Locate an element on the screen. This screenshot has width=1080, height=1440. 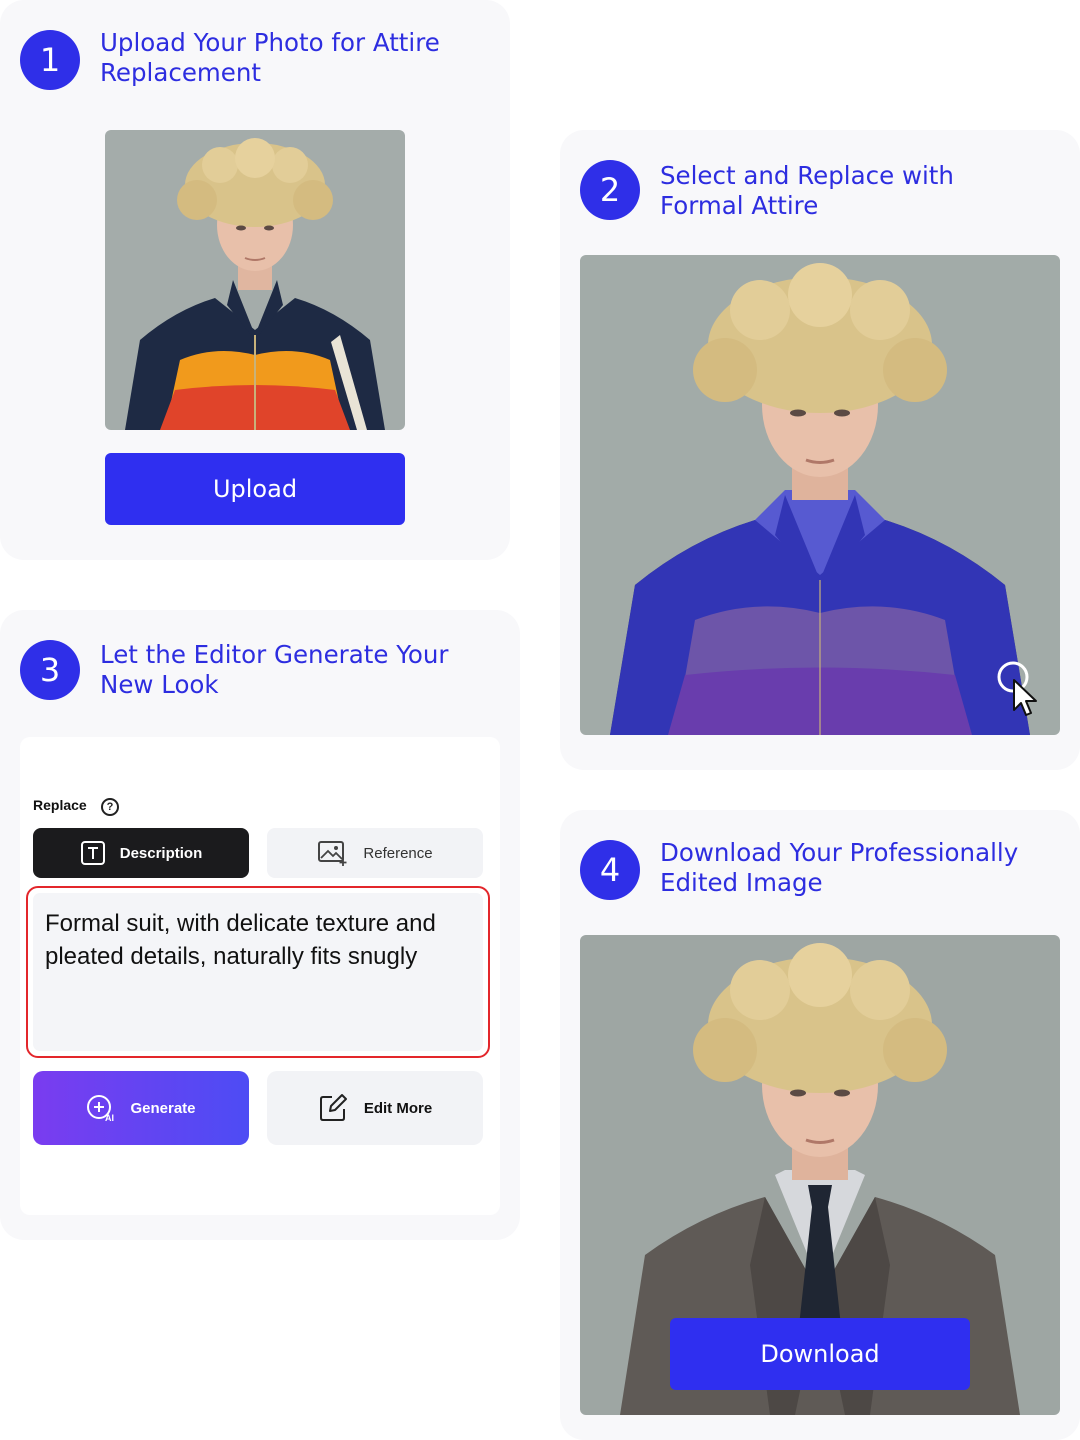
selection-photo is located at coordinates (820, 495).